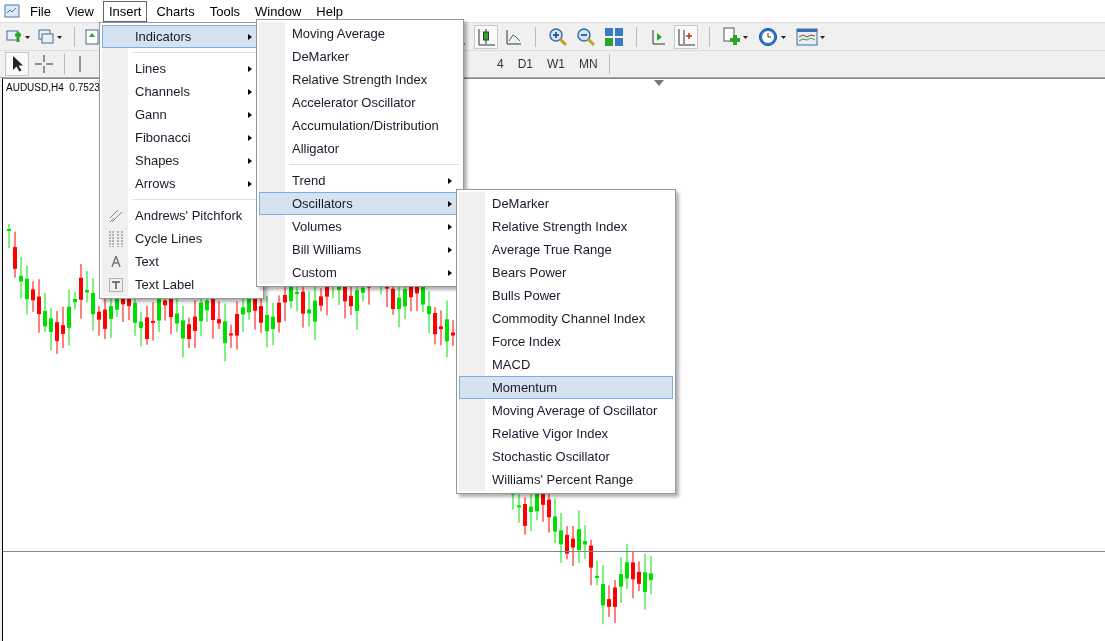 This screenshot has width=1105, height=641. I want to click on chart-shift-marker-icon, so click(659, 83).